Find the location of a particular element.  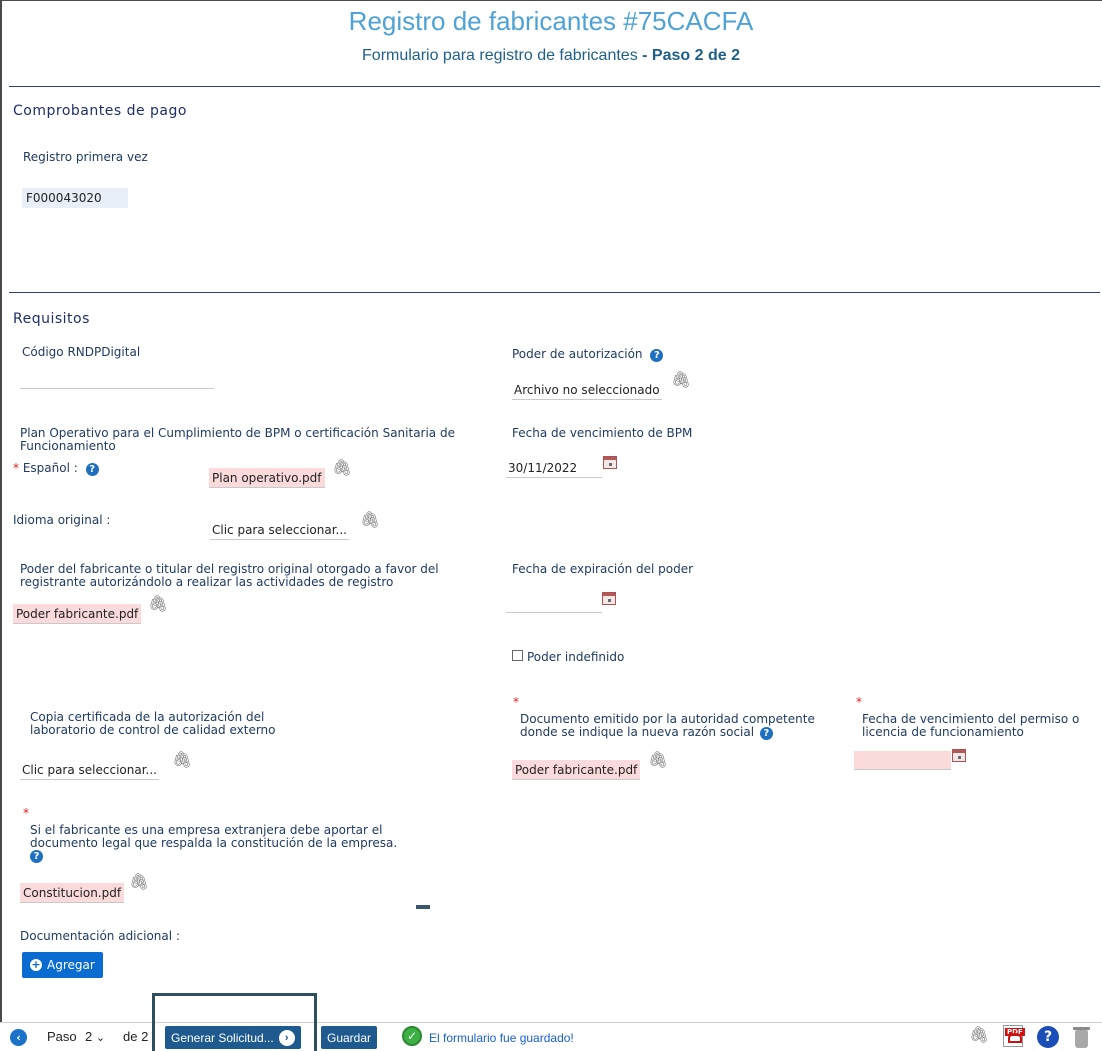

paso-select: 2 ⌄ is located at coordinates (95, 1036).